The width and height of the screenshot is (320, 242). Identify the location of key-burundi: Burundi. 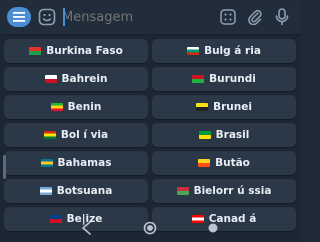
(224, 79).